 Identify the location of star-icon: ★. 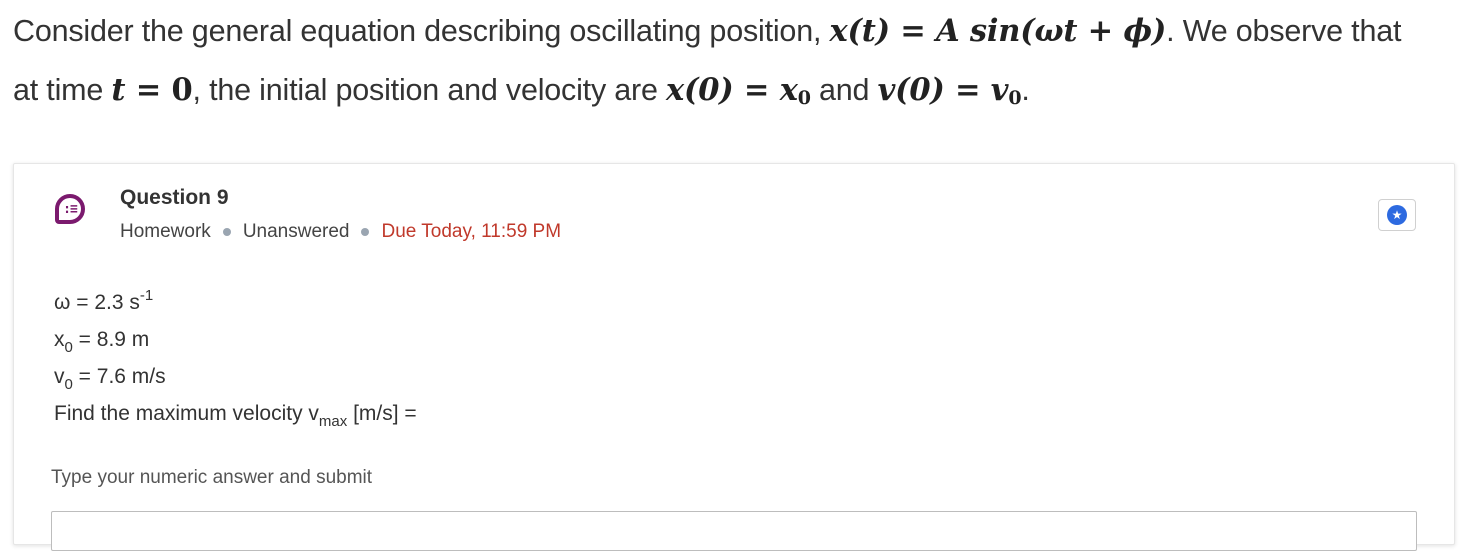
(1397, 215).